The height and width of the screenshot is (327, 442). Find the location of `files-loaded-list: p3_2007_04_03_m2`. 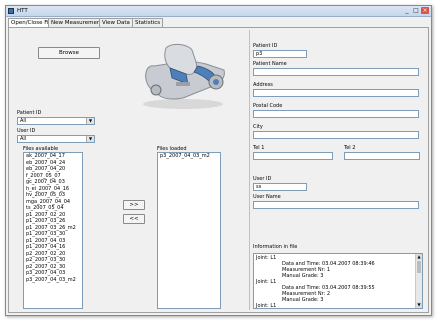

files-loaded-list: p3_2007_04_03_m2 is located at coordinates (189, 230).